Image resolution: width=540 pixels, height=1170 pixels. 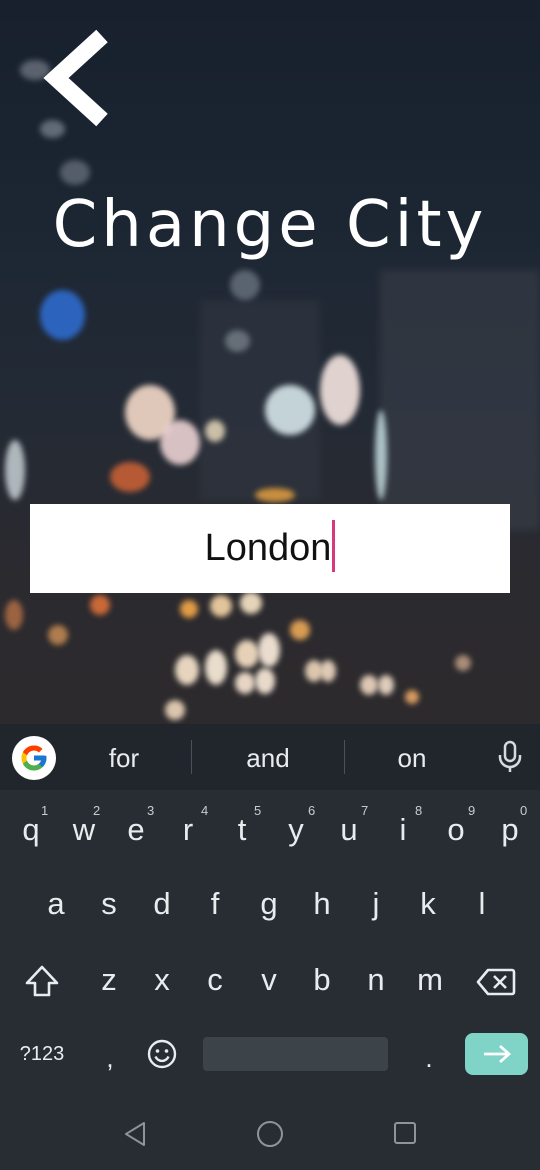 What do you see at coordinates (524, 810) in the screenshot?
I see `key-number-hint: 0` at bounding box center [524, 810].